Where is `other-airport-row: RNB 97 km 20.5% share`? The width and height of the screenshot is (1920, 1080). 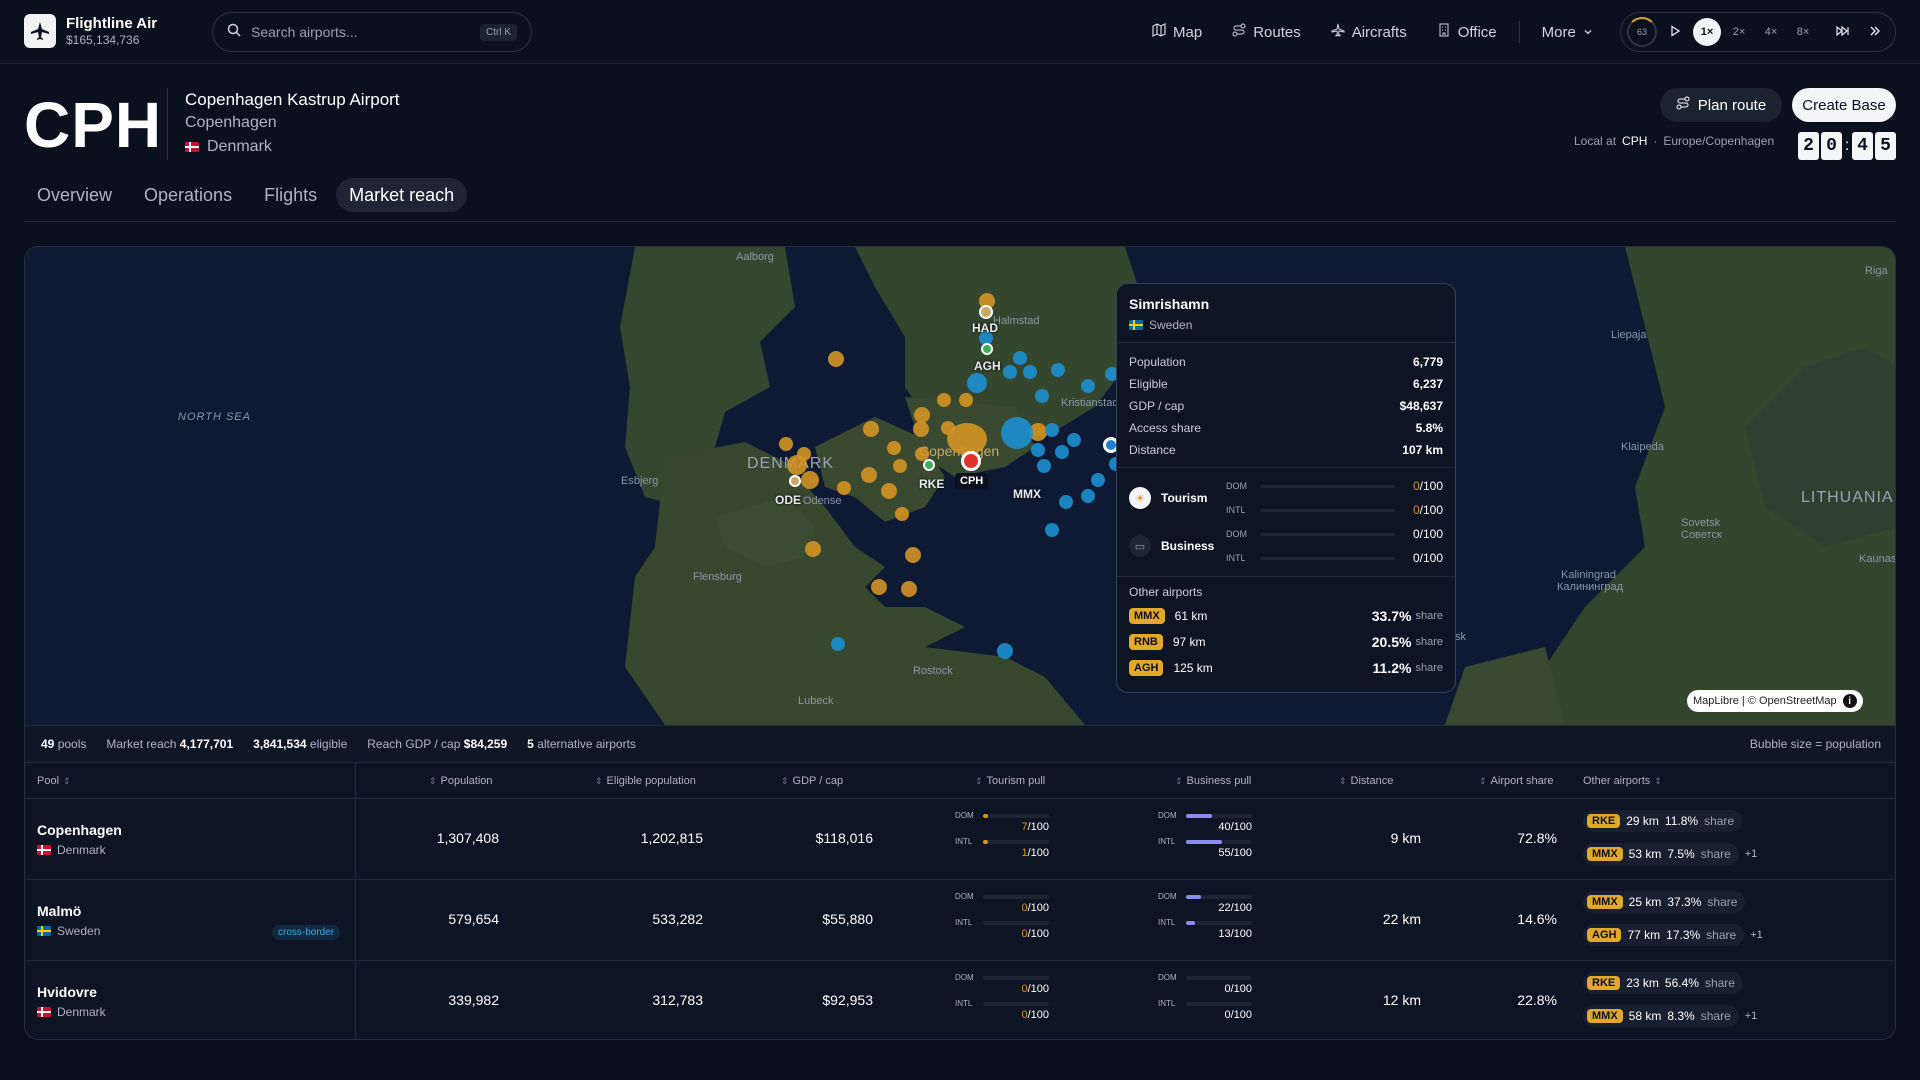
other-airport-row: RNB 97 km 20.5% share is located at coordinates (1286, 642).